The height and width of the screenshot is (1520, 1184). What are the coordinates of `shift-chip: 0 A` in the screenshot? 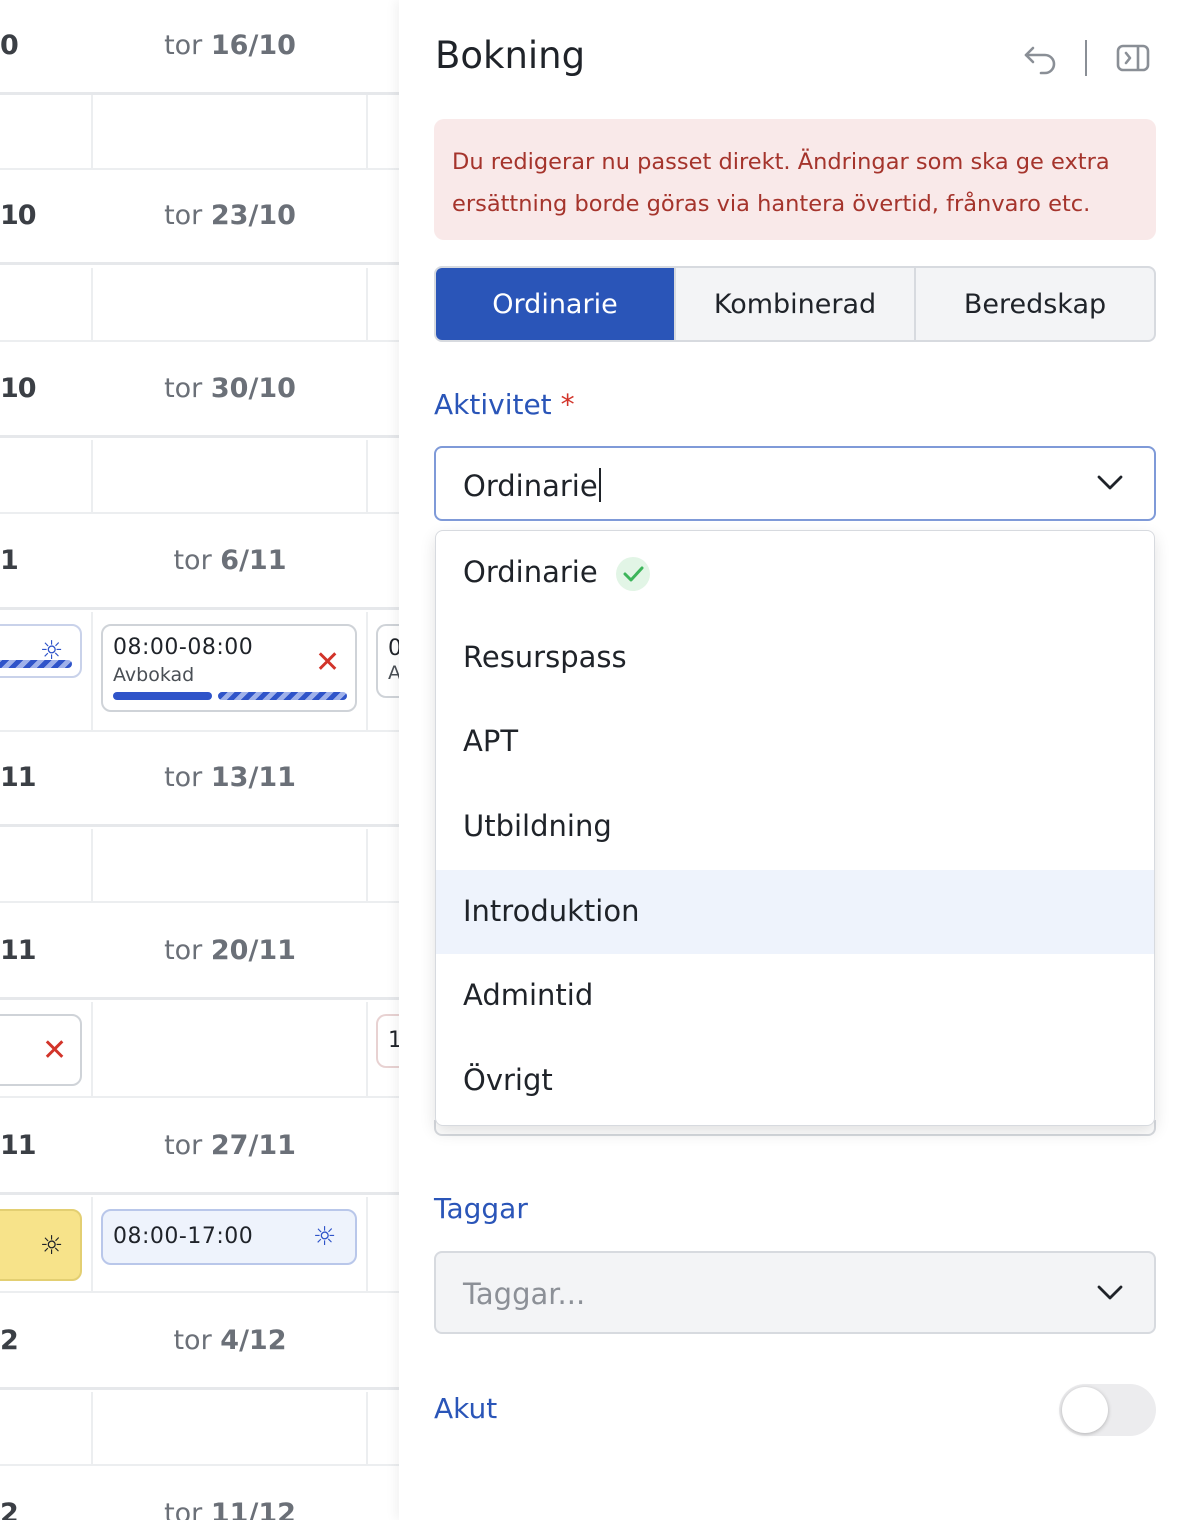 It's located at (387, 661).